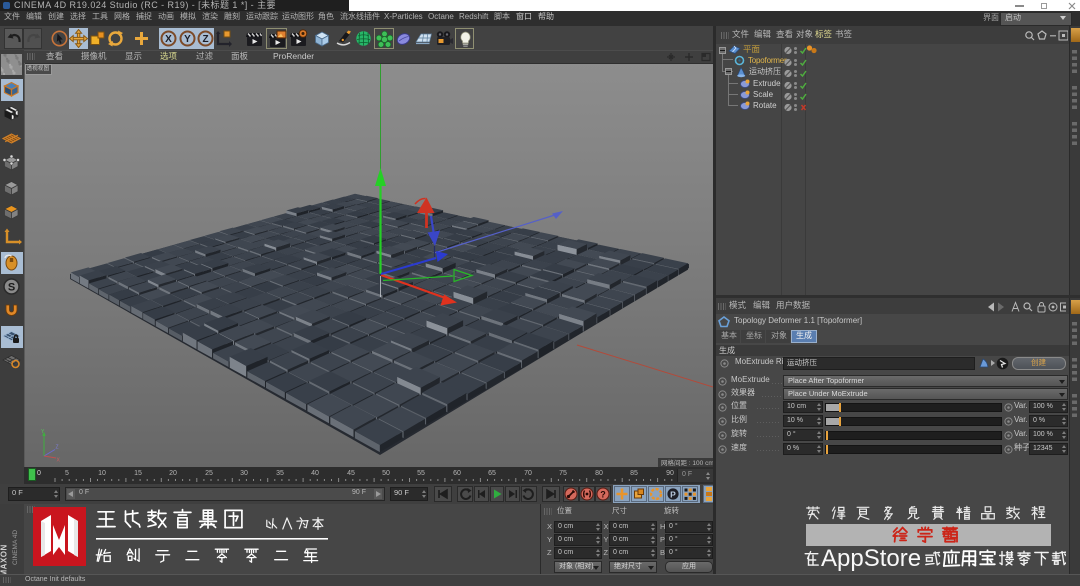 The width and height of the screenshot is (1080, 586). Describe the element at coordinates (11, 288) in the screenshot. I see `svg-text: S` at that location.